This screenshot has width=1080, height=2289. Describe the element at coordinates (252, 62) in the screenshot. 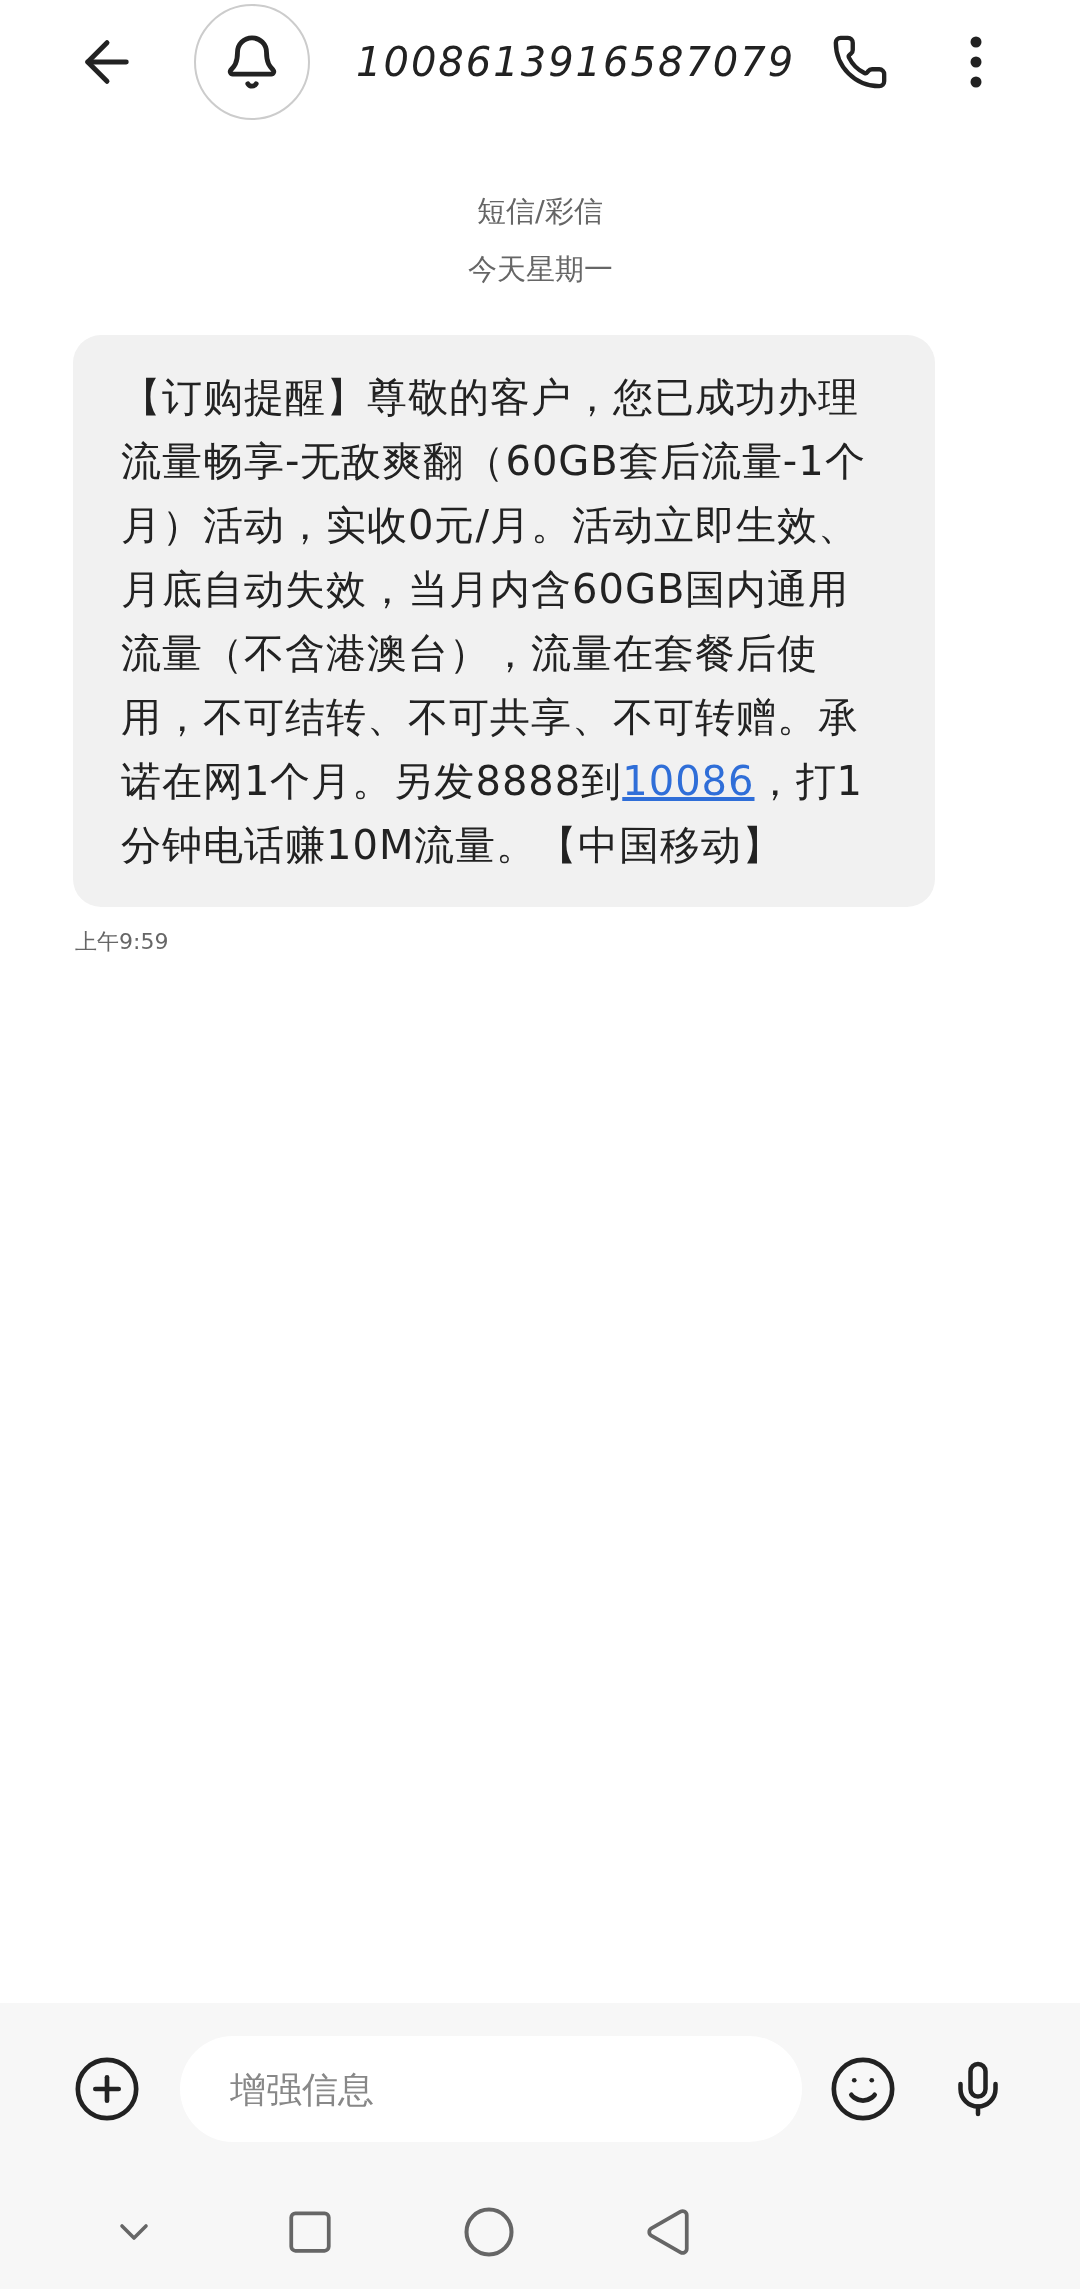

I see `notification-button` at that location.